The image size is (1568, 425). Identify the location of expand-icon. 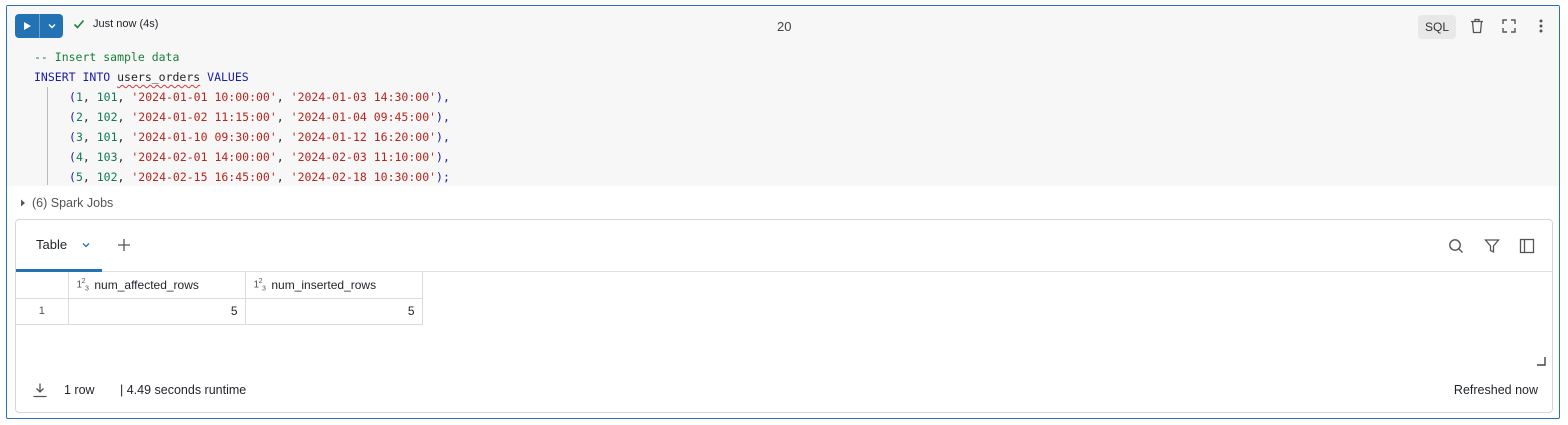
(1509, 26).